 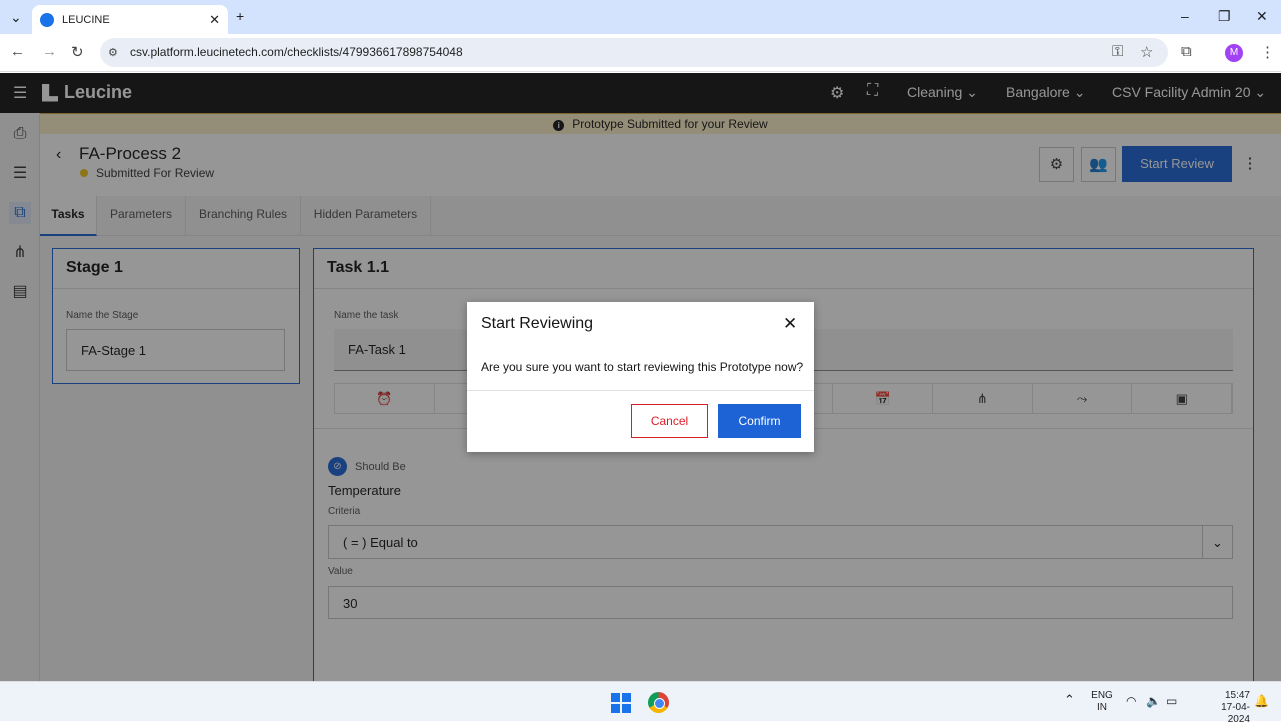 I want to click on wifi-icon: ◠, so click(x=1131, y=701).